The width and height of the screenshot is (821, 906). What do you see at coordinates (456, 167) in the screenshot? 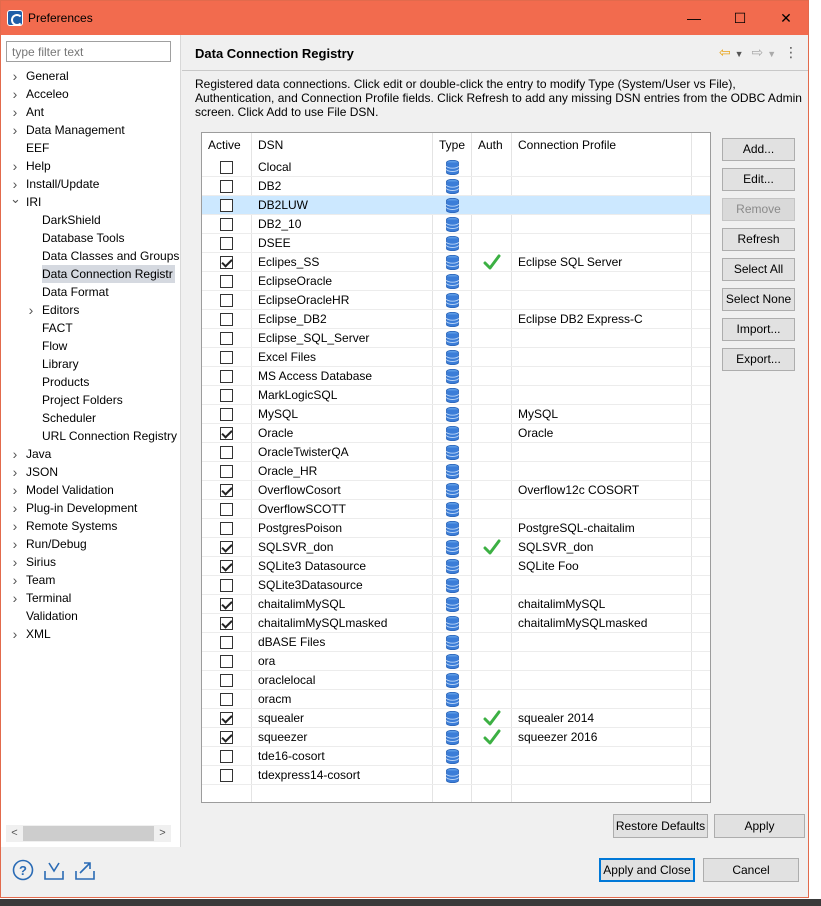
I see `table-row: Clocal` at bounding box center [456, 167].